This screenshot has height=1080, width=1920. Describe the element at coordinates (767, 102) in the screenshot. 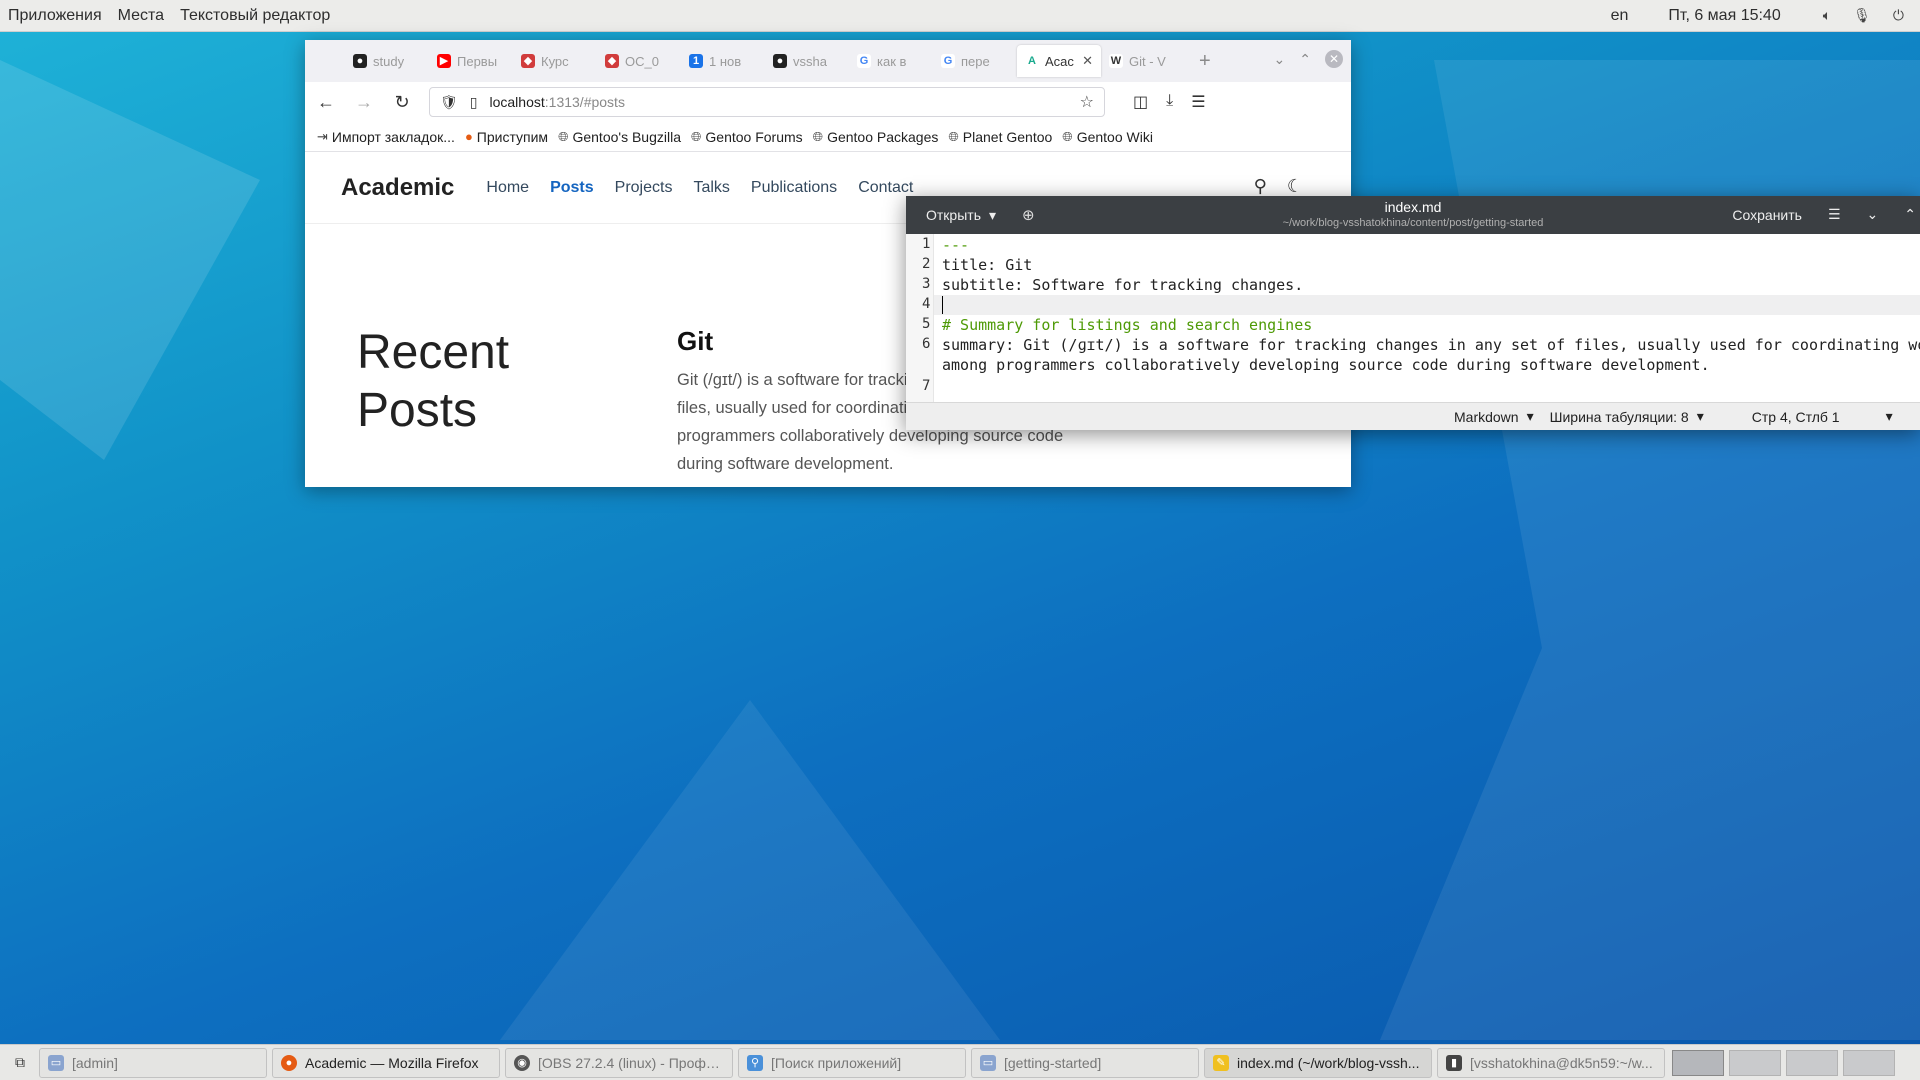

I see `url-bar: 🛡︎ ▯ localhost:1313/#posts ☆` at that location.